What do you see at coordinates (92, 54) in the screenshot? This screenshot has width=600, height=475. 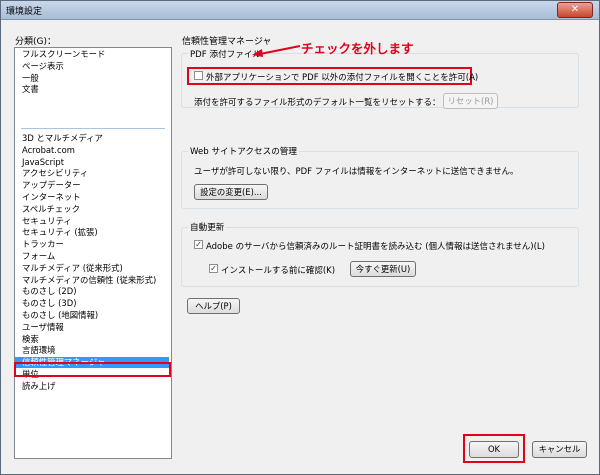 I see `category-item: フルスクリーンモード` at bounding box center [92, 54].